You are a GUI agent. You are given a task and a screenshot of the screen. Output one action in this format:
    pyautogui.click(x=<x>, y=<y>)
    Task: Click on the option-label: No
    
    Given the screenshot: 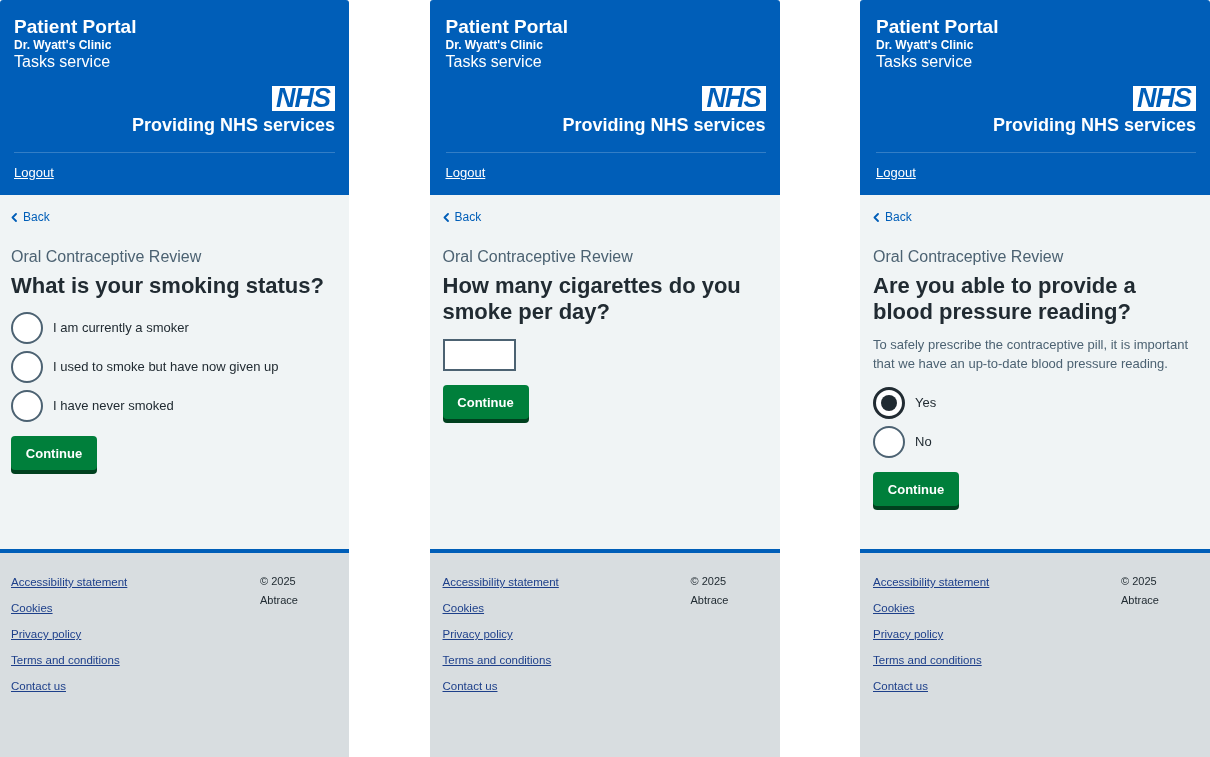 What is the action you would take?
    pyautogui.click(x=923, y=442)
    